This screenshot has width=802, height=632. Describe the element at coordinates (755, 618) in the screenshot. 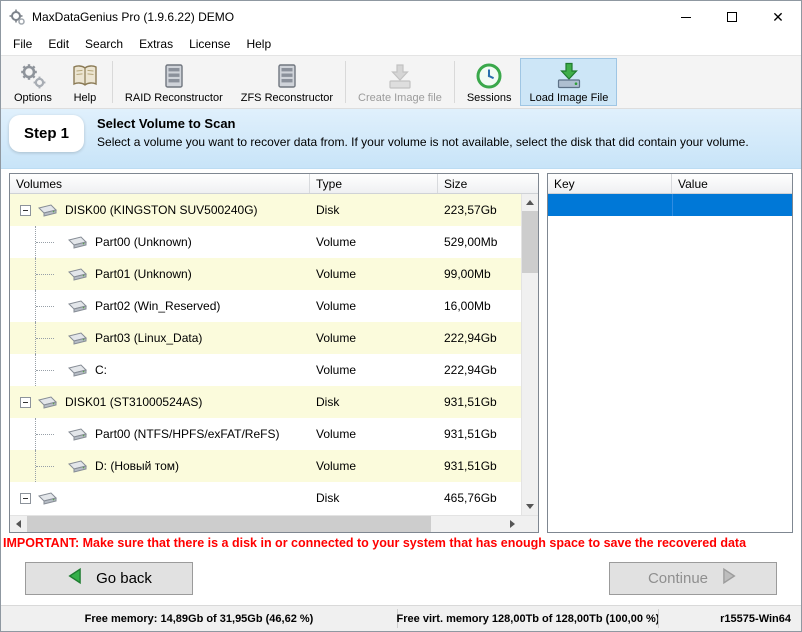

I see `status-build-version: r15575-Win64` at that location.